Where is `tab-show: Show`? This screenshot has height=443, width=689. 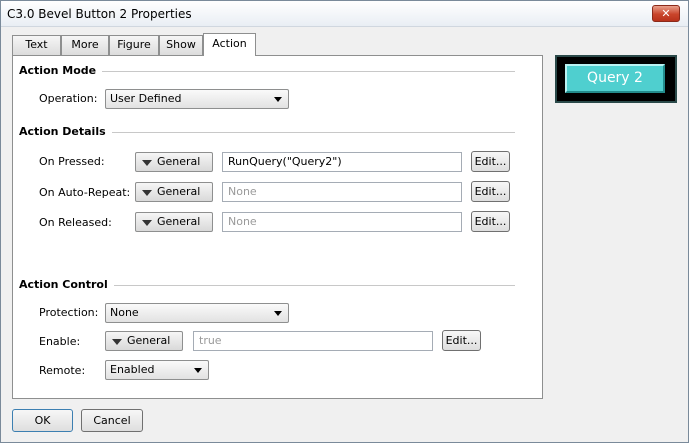
tab-show: Show is located at coordinates (181, 45).